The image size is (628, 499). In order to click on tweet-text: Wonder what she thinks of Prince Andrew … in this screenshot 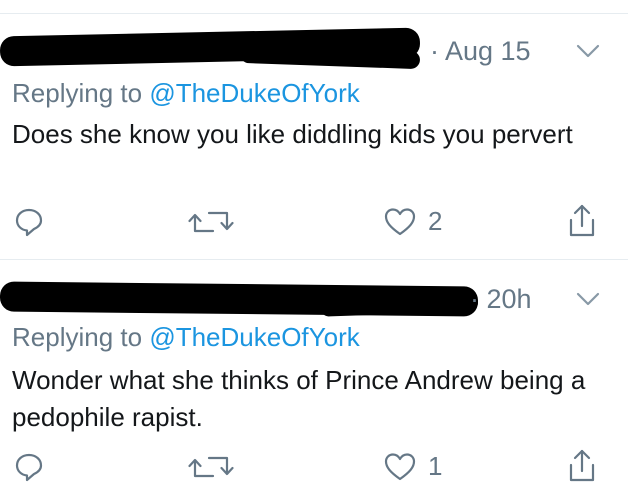, I will do `click(299, 398)`.